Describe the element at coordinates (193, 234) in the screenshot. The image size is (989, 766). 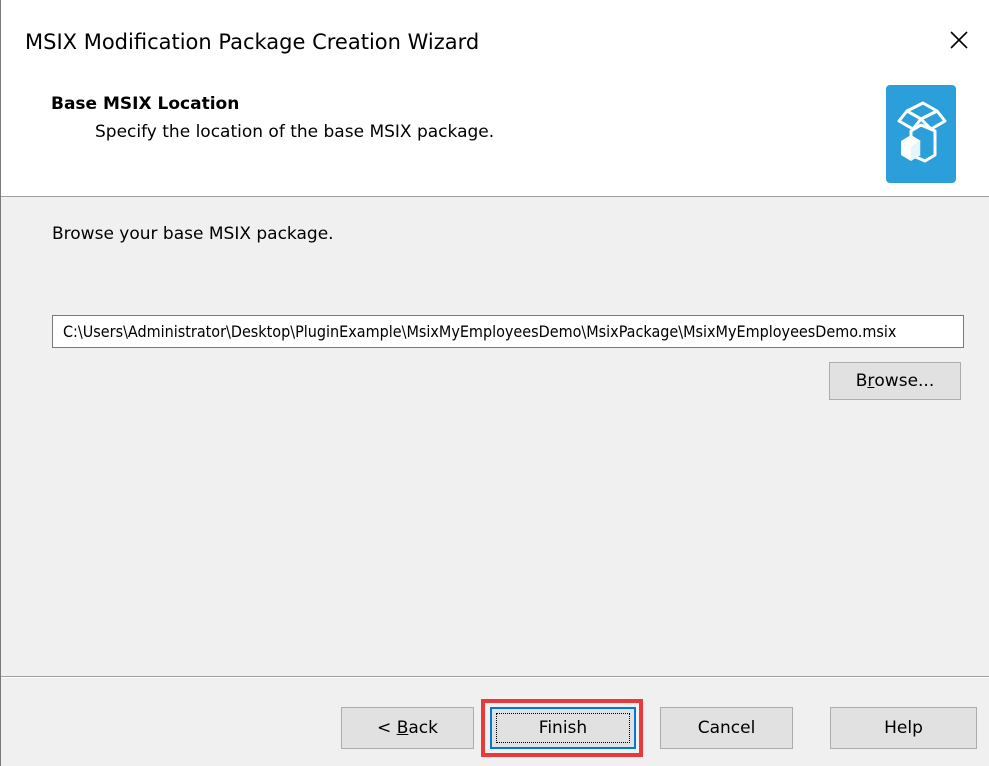
I see `instruction-text: Browse your base MSIX package.` at that location.